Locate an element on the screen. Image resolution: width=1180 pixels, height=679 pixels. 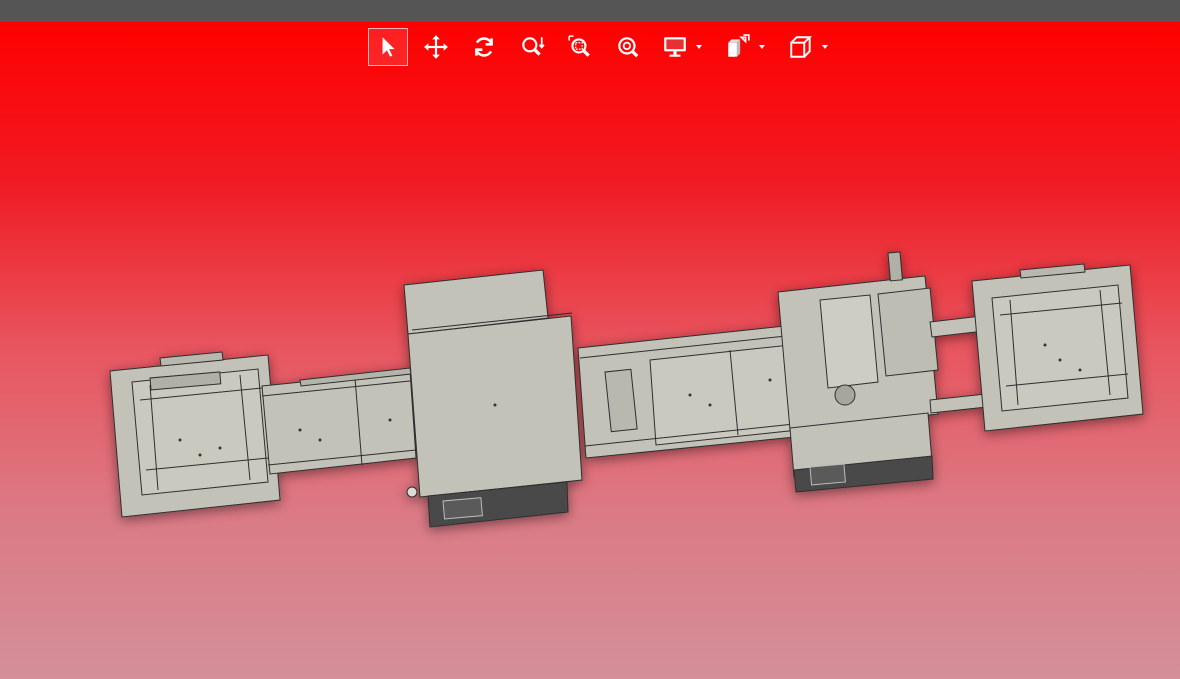
display-mode-dropdown is located at coordinates (681, 47).